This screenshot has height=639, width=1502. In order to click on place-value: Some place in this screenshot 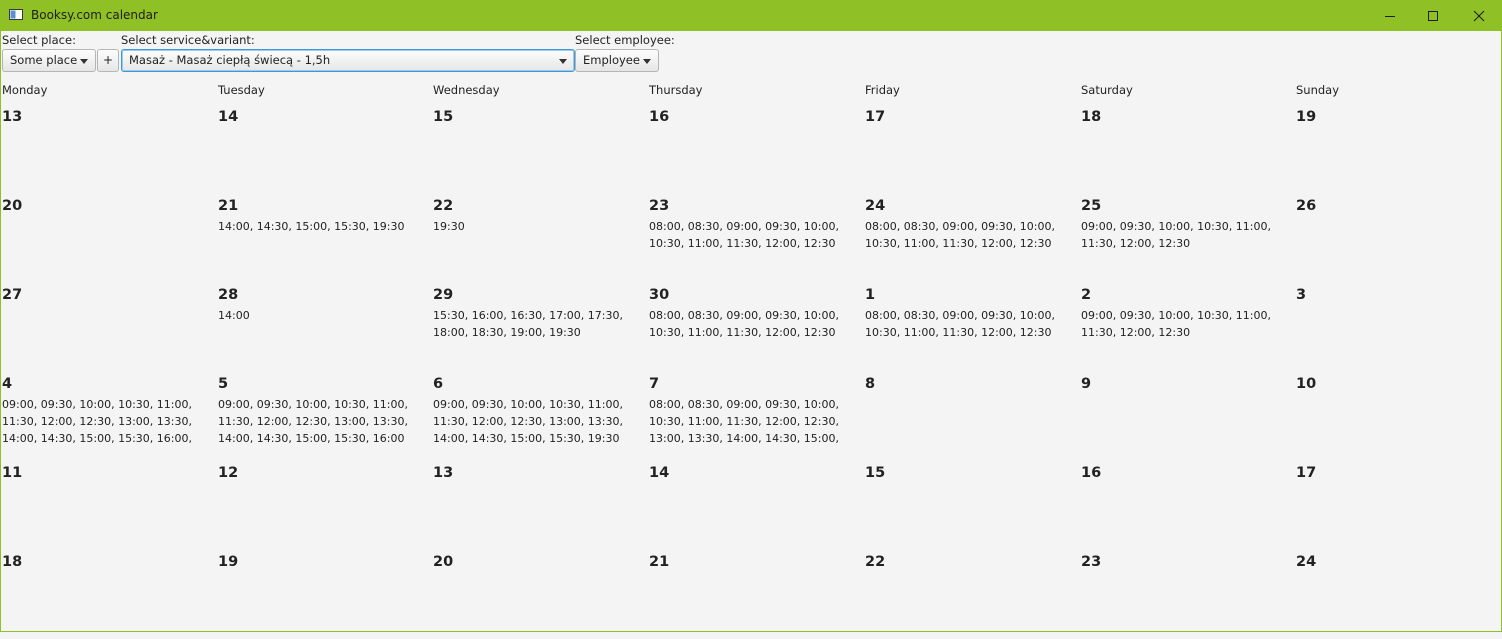, I will do `click(44, 60)`.